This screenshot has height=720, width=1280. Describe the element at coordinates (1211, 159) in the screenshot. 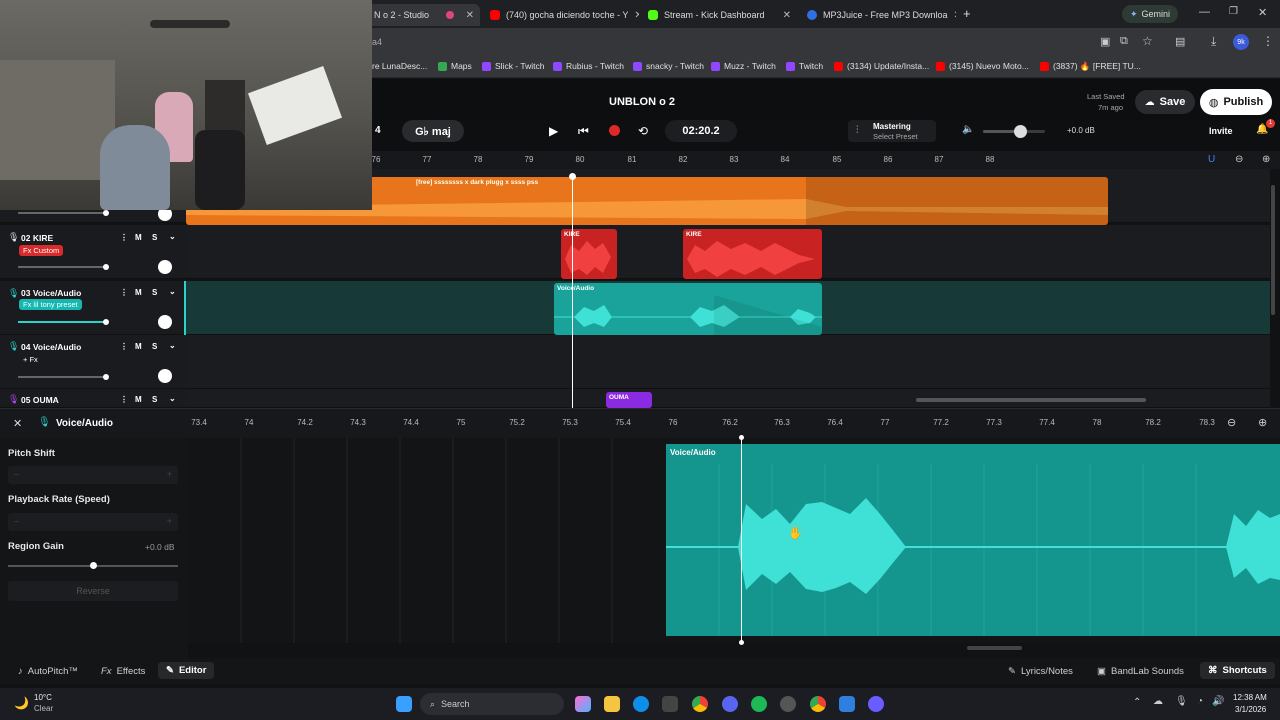

I see `magnet-icon: U` at that location.